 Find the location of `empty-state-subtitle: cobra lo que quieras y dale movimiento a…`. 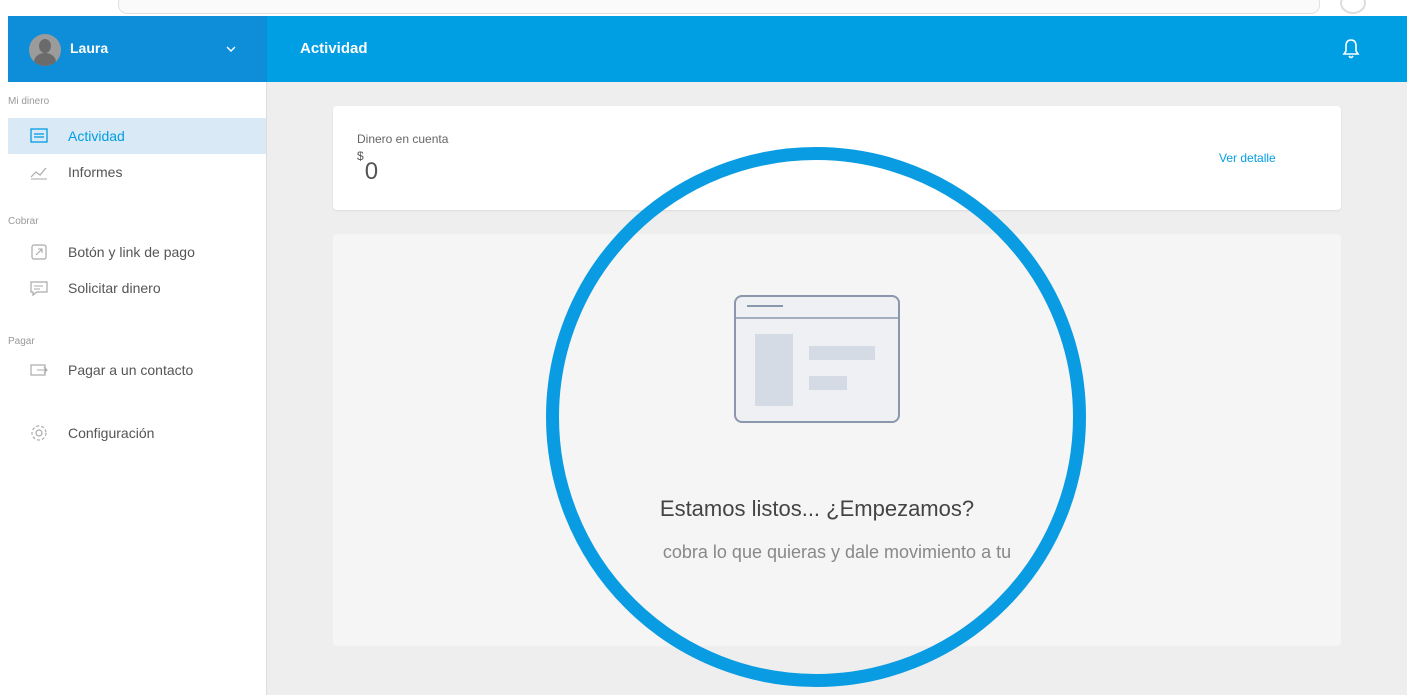

empty-state-subtitle: cobra lo que quieras y dale movimiento a… is located at coordinates (837, 552).